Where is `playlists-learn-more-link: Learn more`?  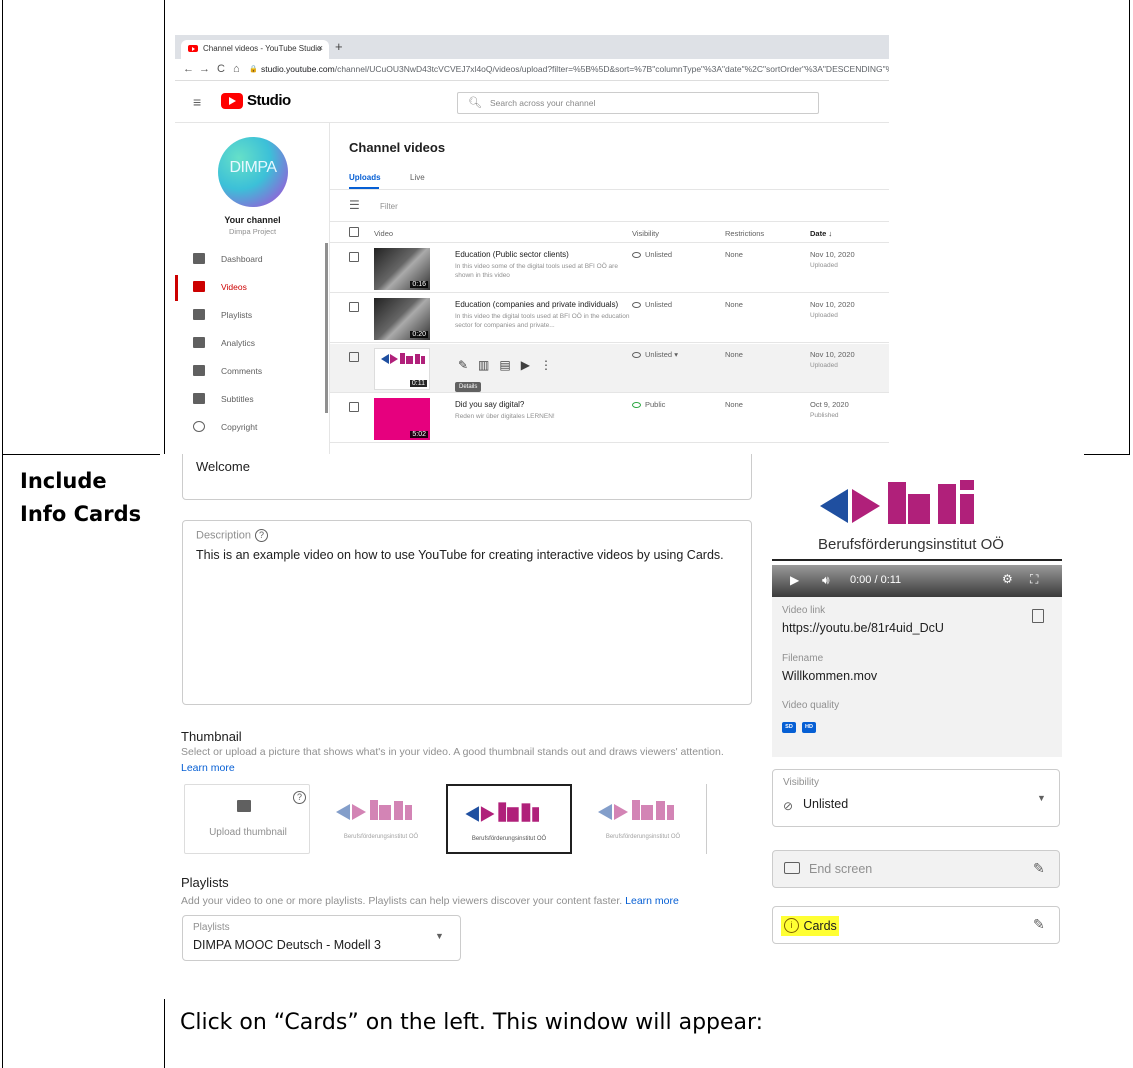
playlists-learn-more-link: Learn more is located at coordinates (652, 901).